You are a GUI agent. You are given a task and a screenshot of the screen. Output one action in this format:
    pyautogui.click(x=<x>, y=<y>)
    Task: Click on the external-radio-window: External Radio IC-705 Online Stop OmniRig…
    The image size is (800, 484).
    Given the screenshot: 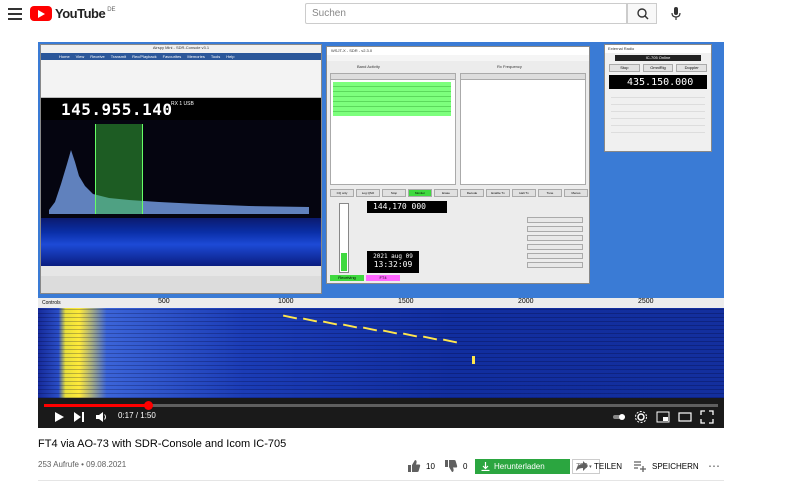 What is the action you would take?
    pyautogui.click(x=658, y=98)
    